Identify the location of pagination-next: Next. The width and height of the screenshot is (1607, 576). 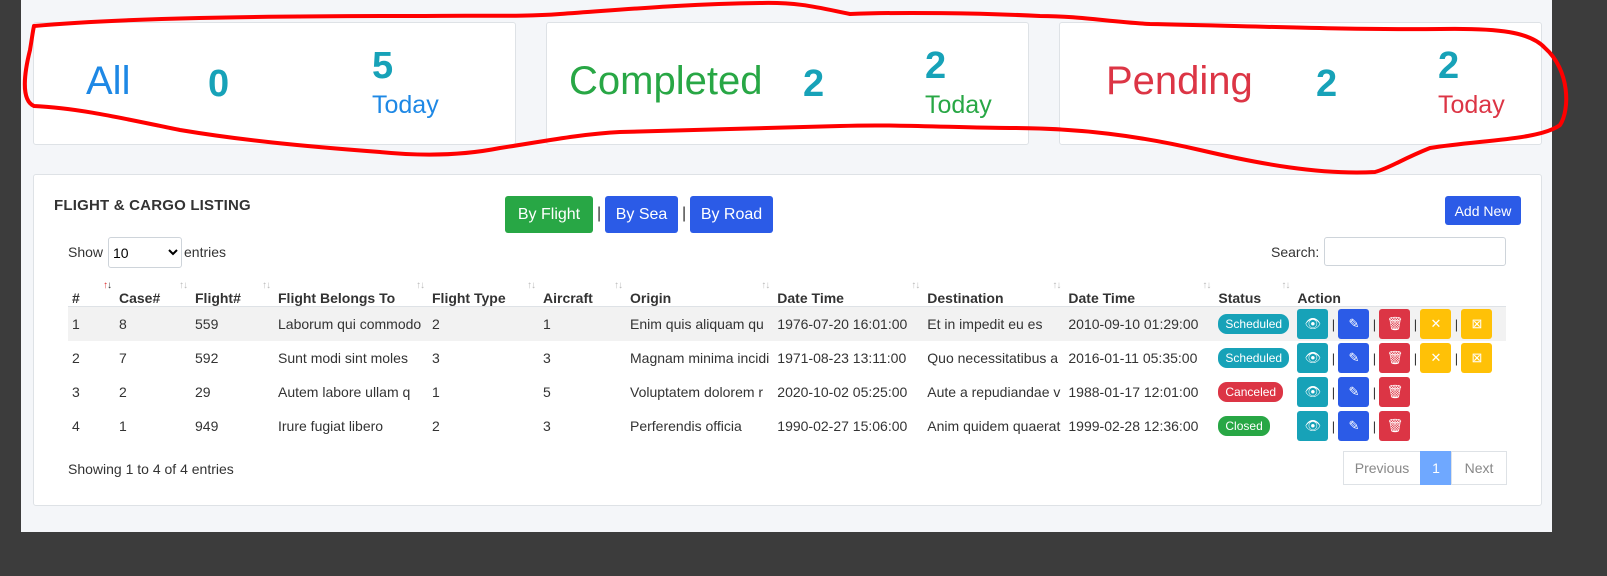
(1479, 468).